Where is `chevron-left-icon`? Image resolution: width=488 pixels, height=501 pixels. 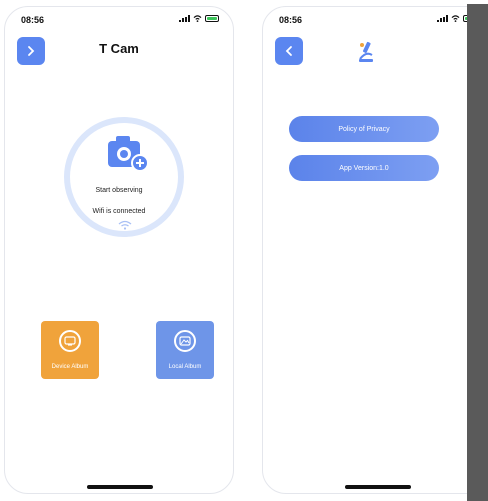
chevron-left-icon is located at coordinates (288, 51).